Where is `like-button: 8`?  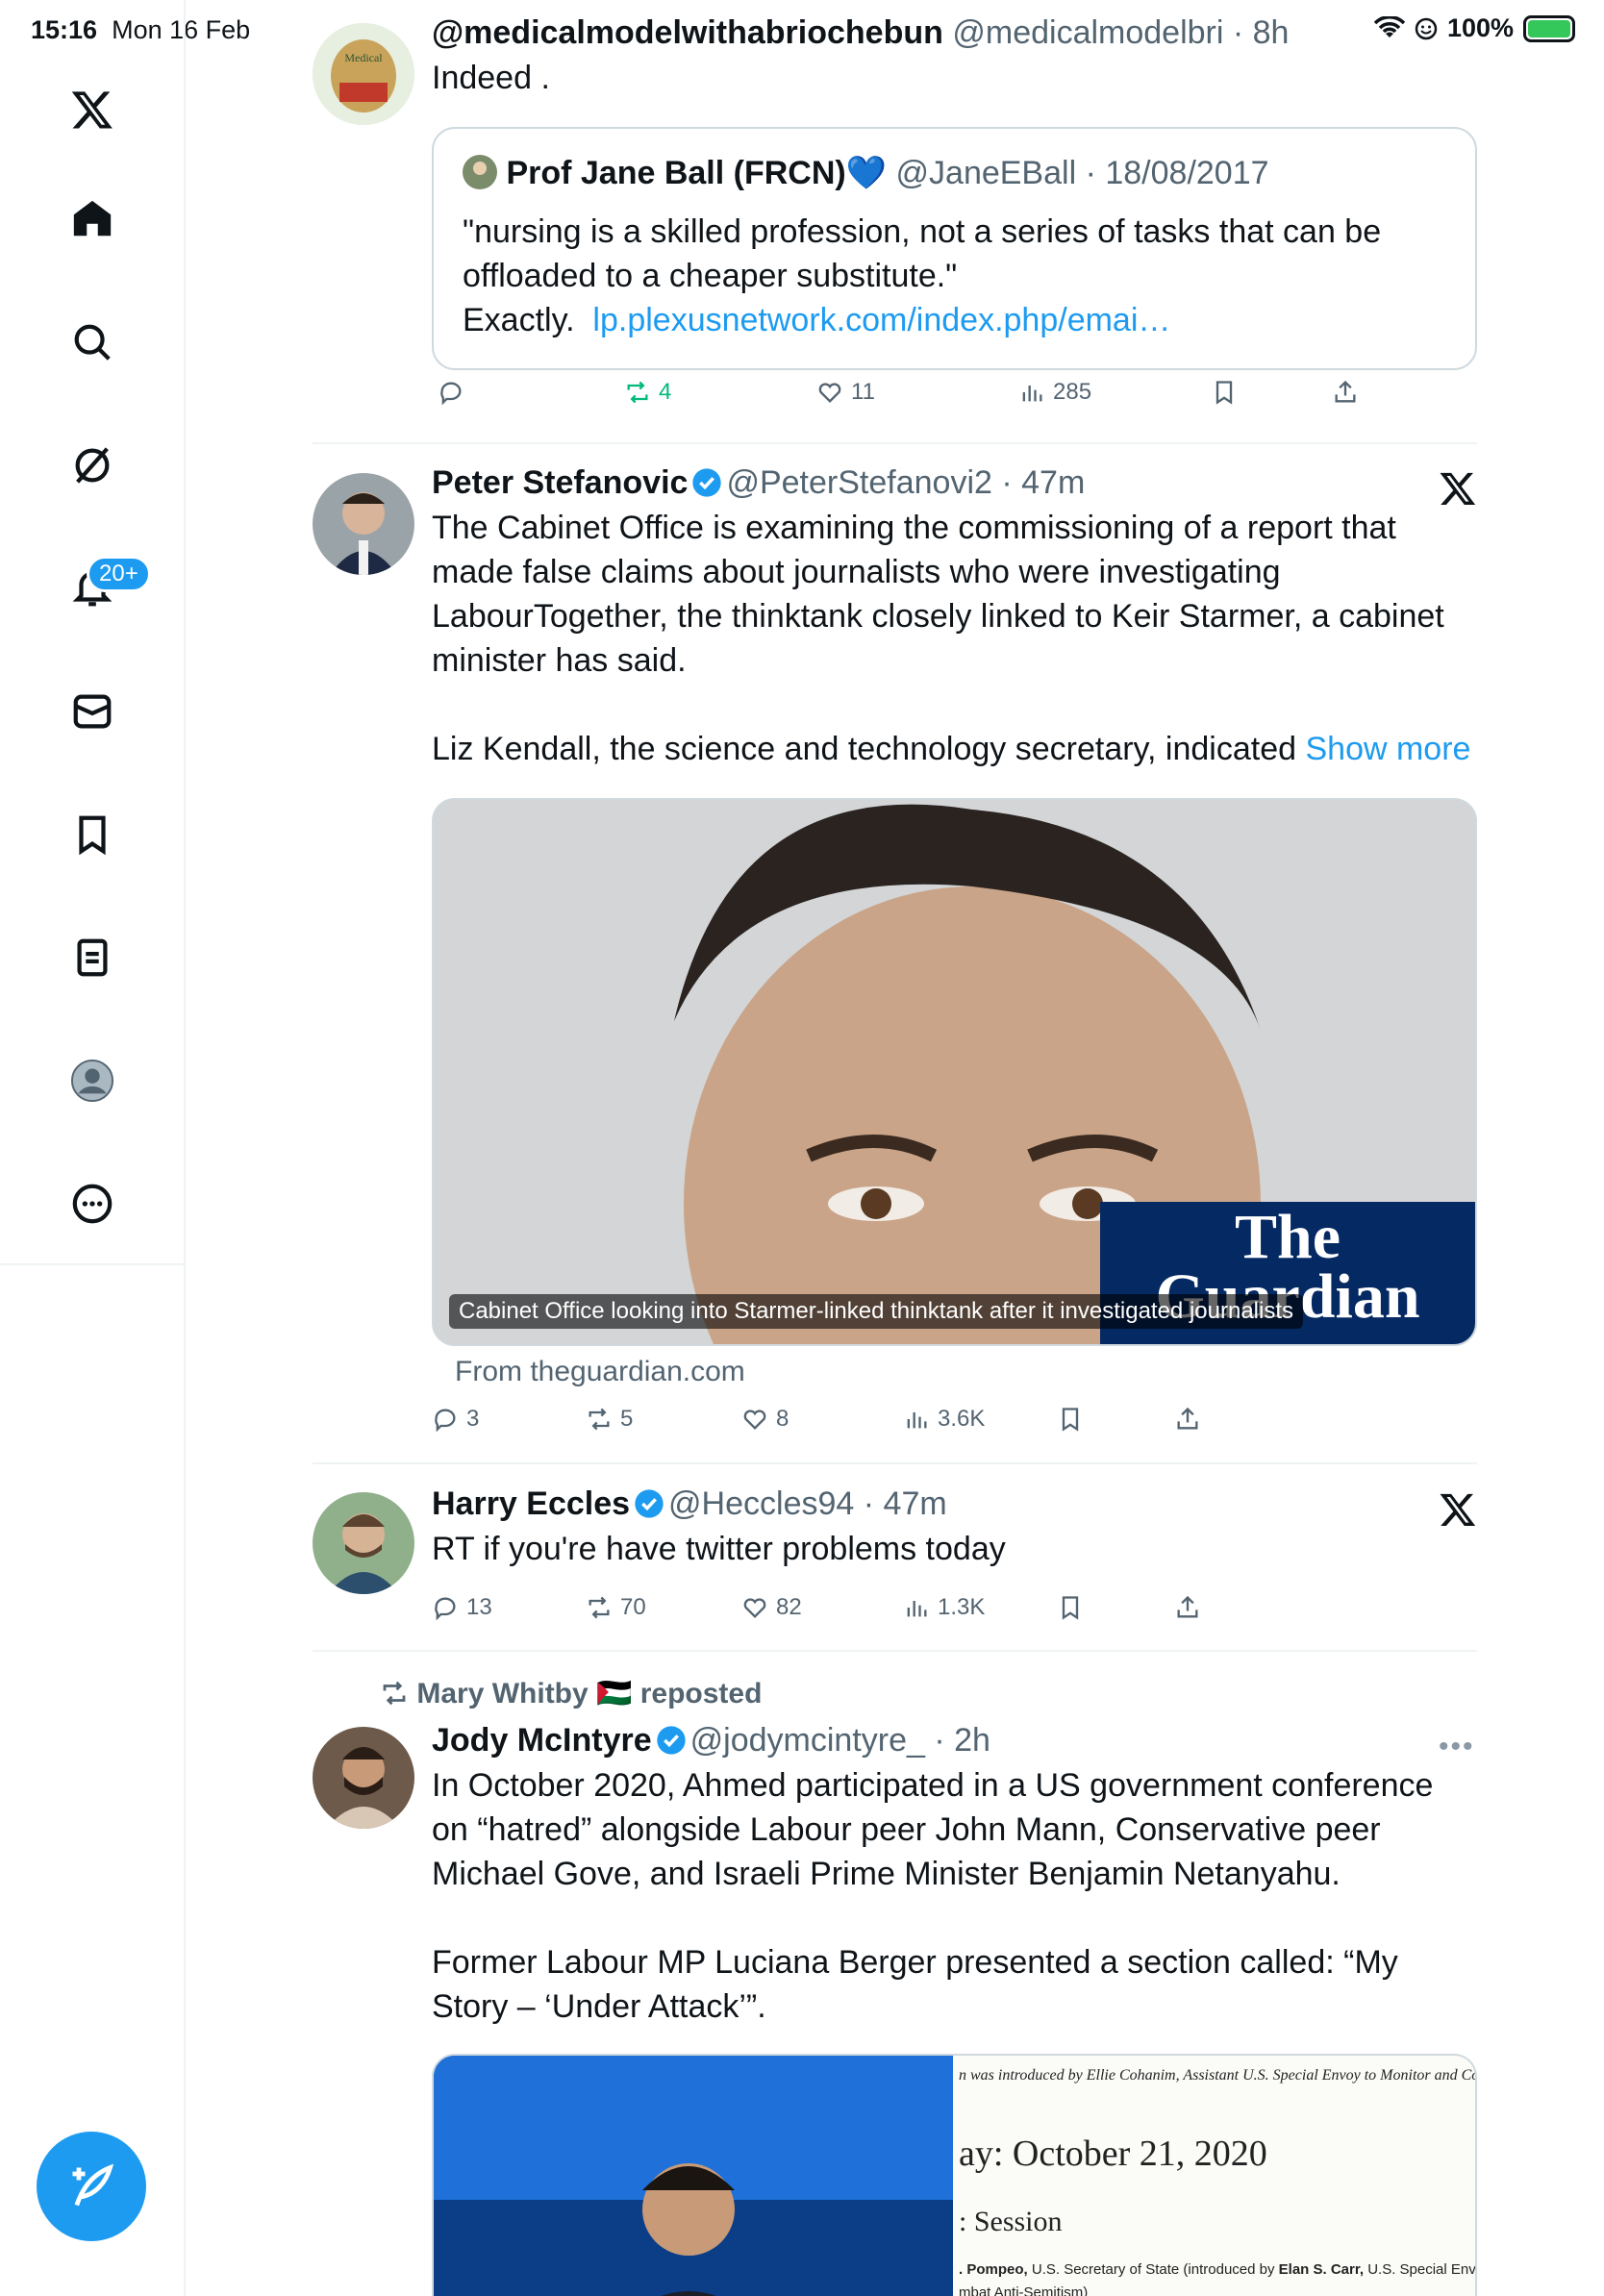 like-button: 8 is located at coordinates (765, 1419).